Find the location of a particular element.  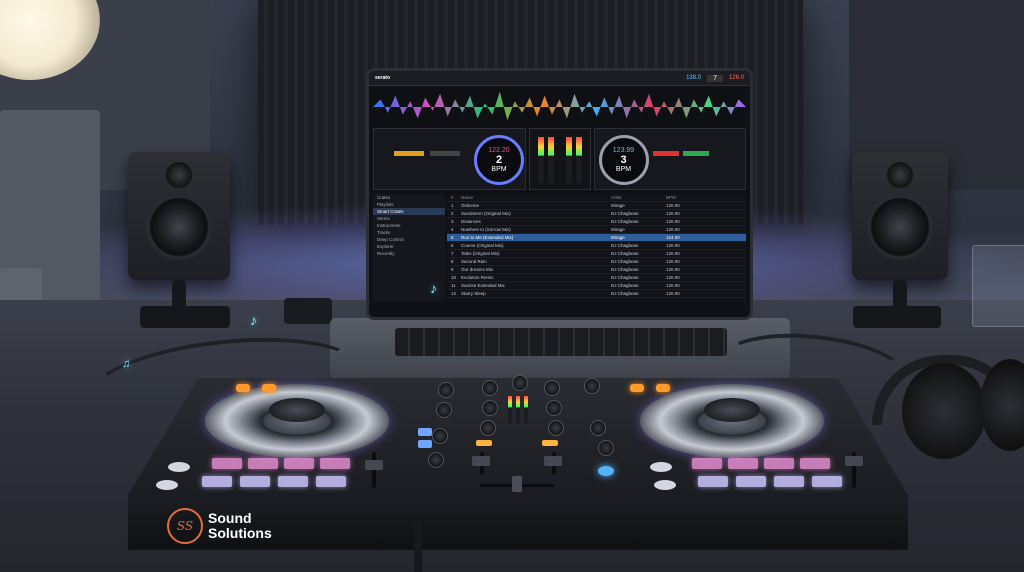

sidebar-item: Playlists is located at coordinates (409, 204).